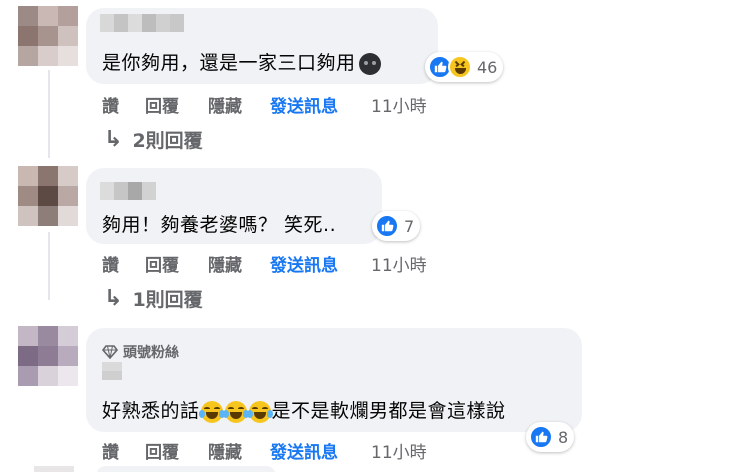 The image size is (752, 472). What do you see at coordinates (167, 300) in the screenshot?
I see `replies-label: 1則回覆` at bounding box center [167, 300].